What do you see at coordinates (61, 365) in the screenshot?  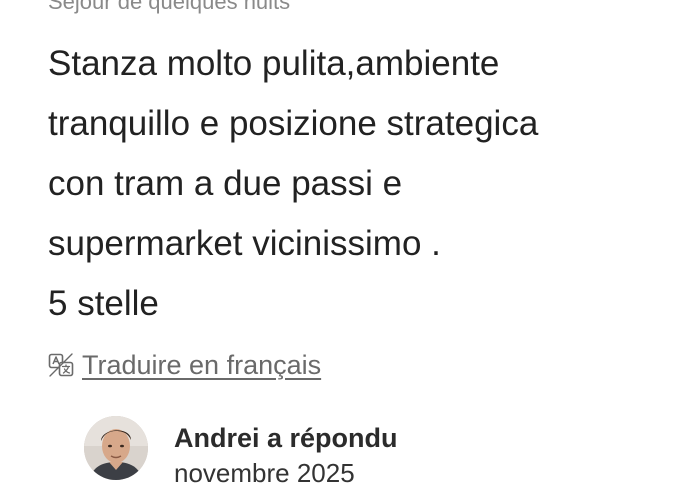 I see `translate-icon` at bounding box center [61, 365].